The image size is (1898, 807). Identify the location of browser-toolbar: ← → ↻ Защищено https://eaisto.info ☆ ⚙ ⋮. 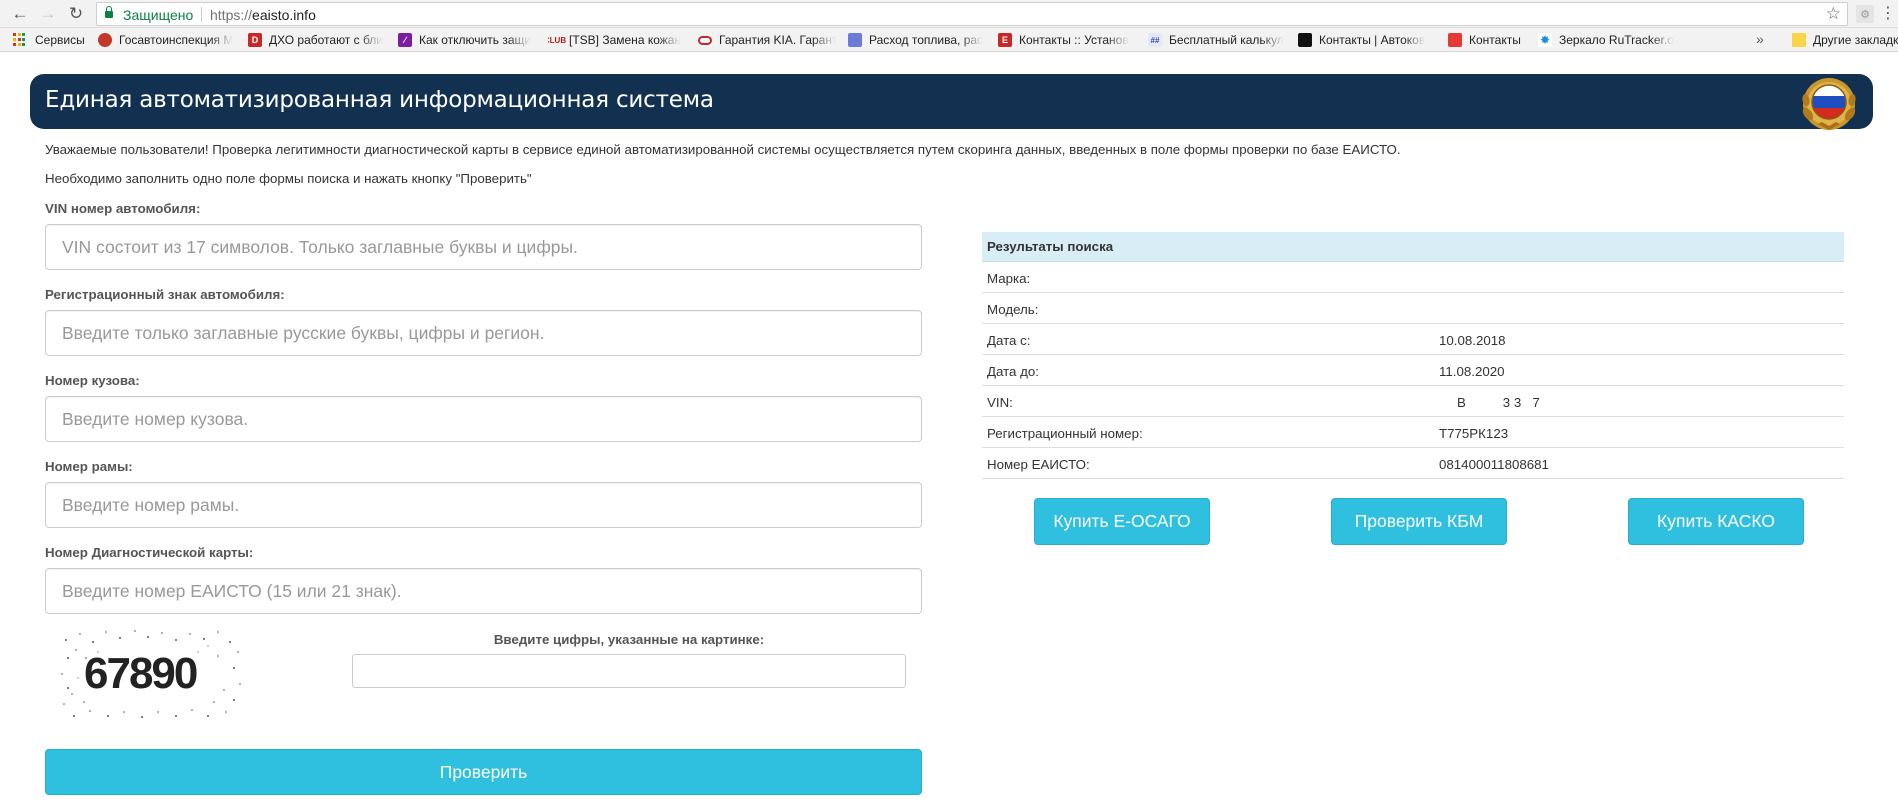
(949, 14).